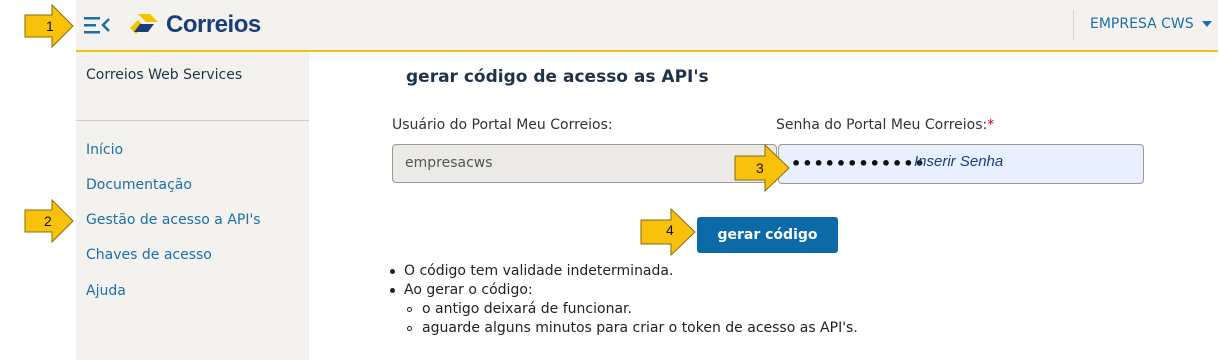 The image size is (1219, 360). I want to click on note-on-generate: Ao gerar o código:, so click(468, 290).